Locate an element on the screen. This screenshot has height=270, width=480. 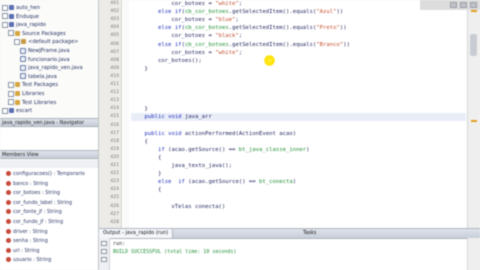
code-line: public void java_arr is located at coordinates (298, 117).